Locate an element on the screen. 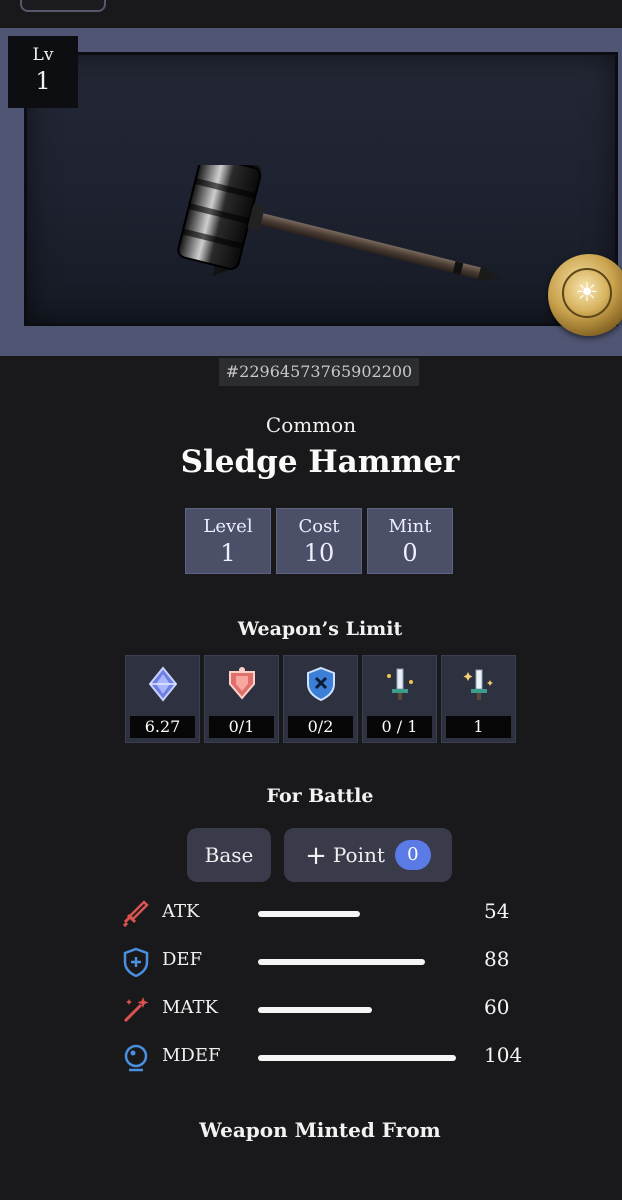 This screenshot has height=1200, width=622. stat-name: ATK is located at coordinates (181, 911).